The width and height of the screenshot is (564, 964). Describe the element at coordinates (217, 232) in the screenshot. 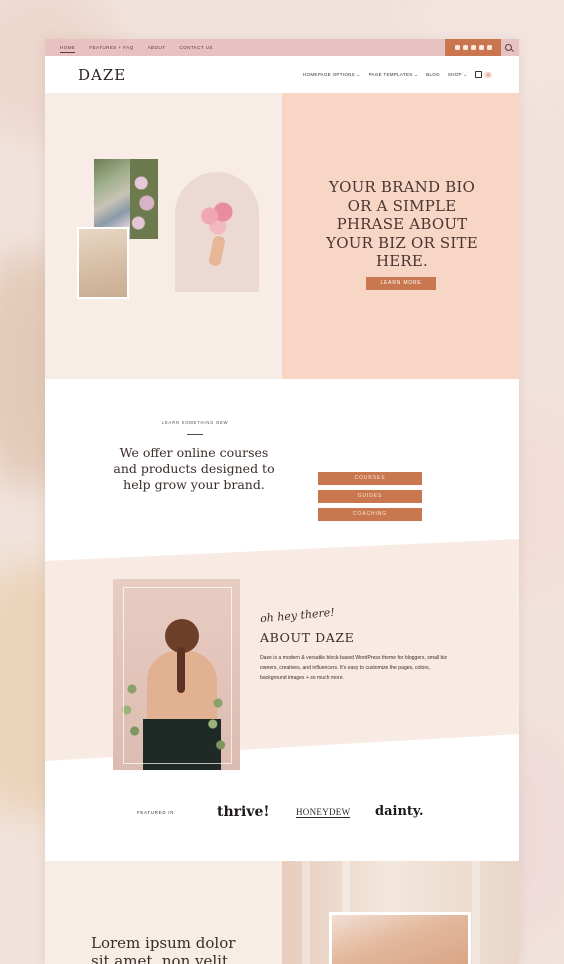

I see `arch-flower-photo` at that location.